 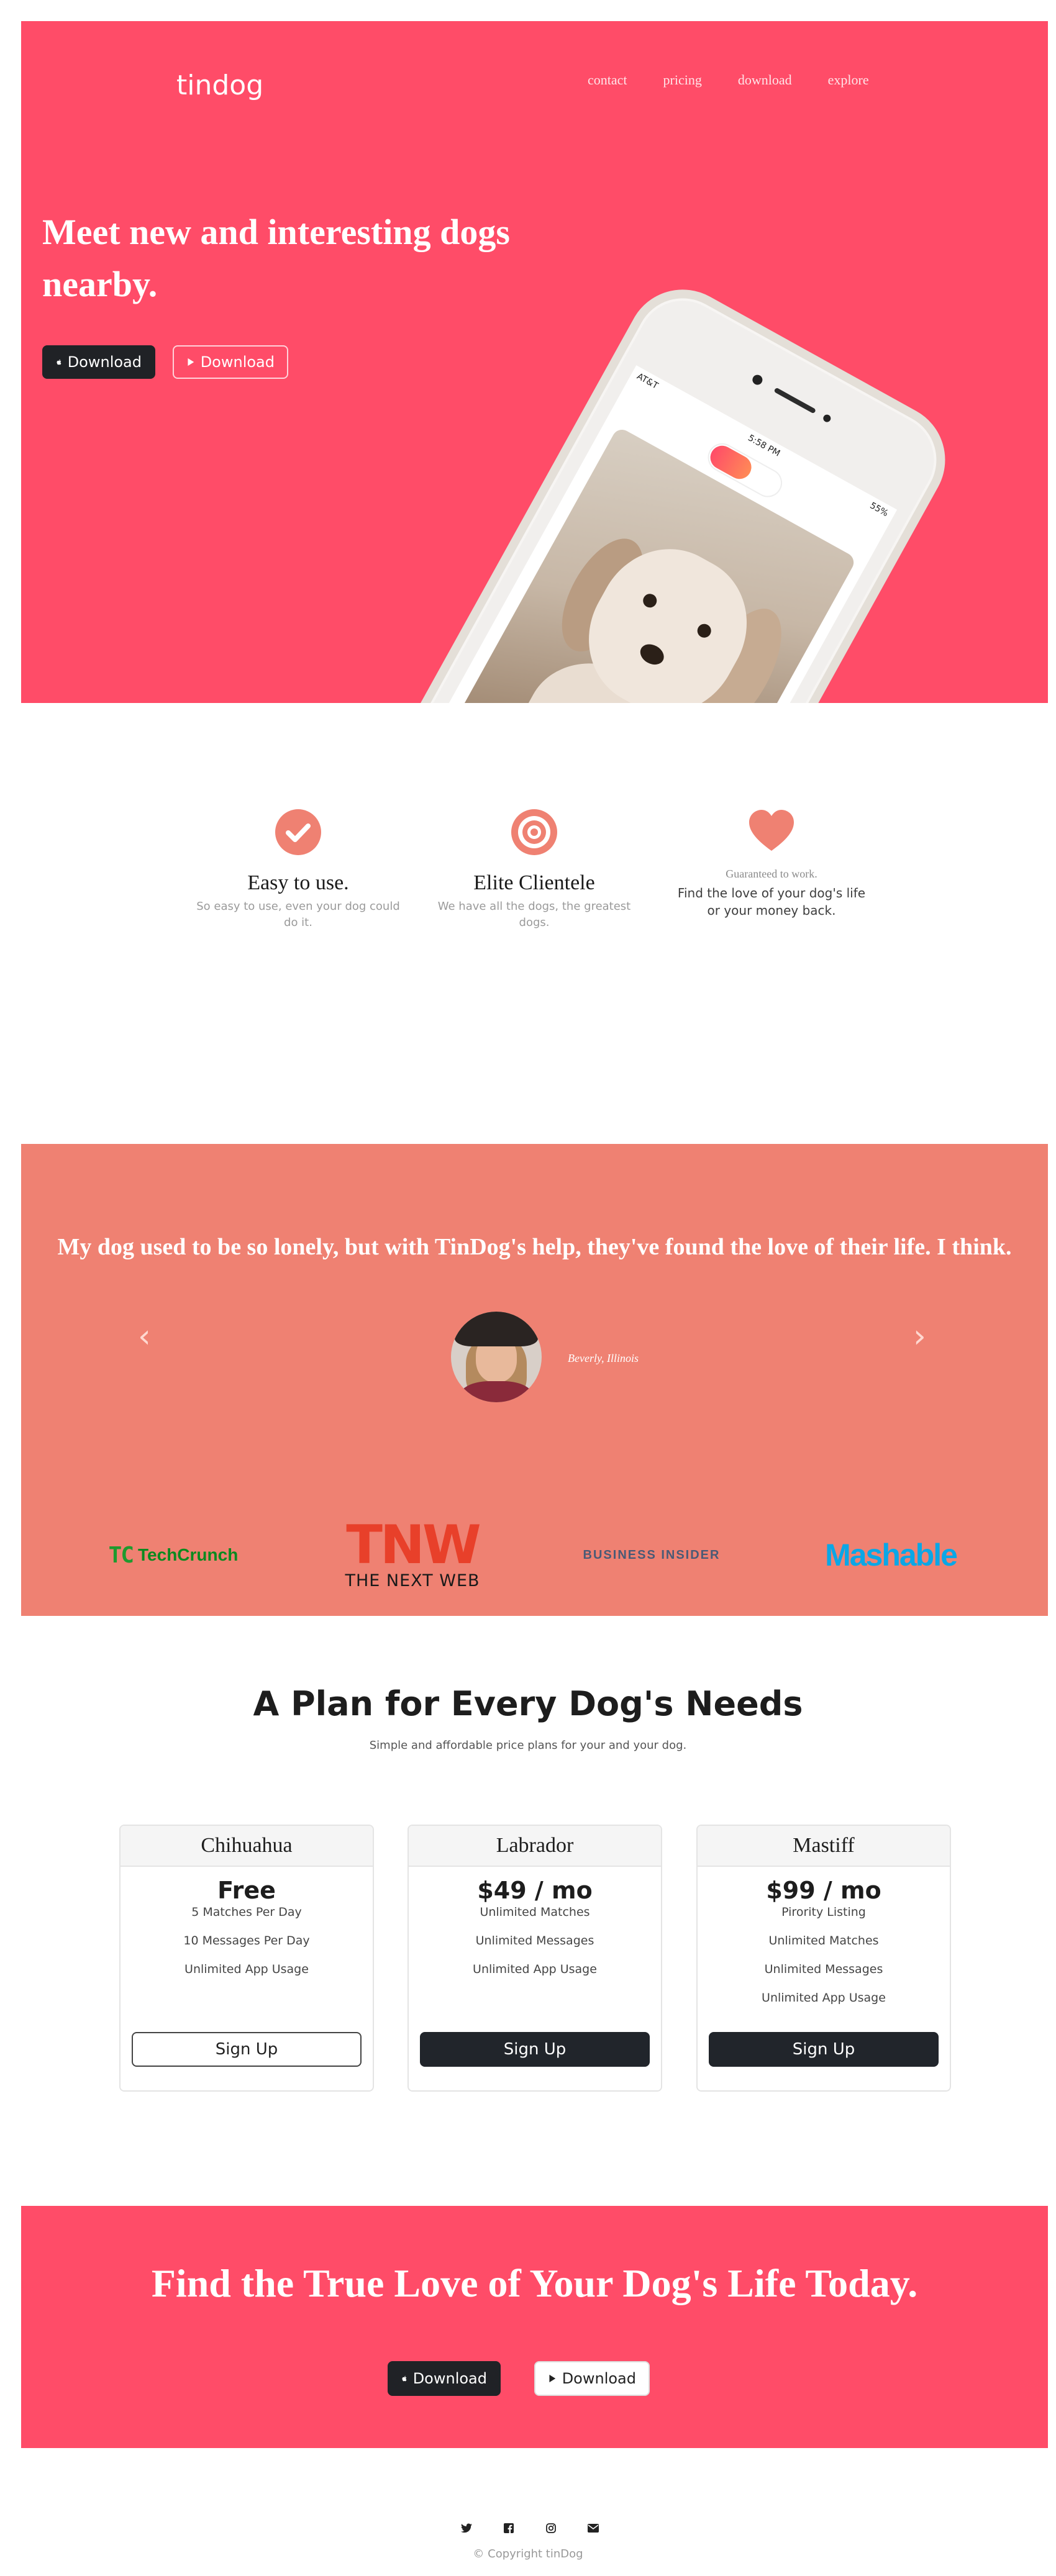 I want to click on phone-screen: AT&T 5:58 PM 55% ↻, so click(x=616, y=534).